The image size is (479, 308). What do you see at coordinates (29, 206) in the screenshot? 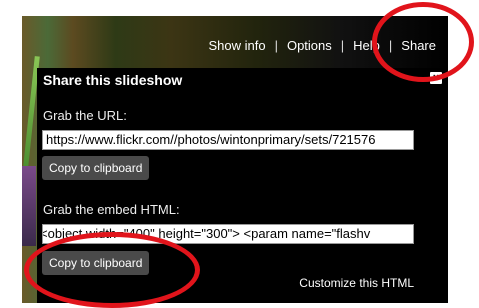
I see `photo-detail-purple` at bounding box center [29, 206].